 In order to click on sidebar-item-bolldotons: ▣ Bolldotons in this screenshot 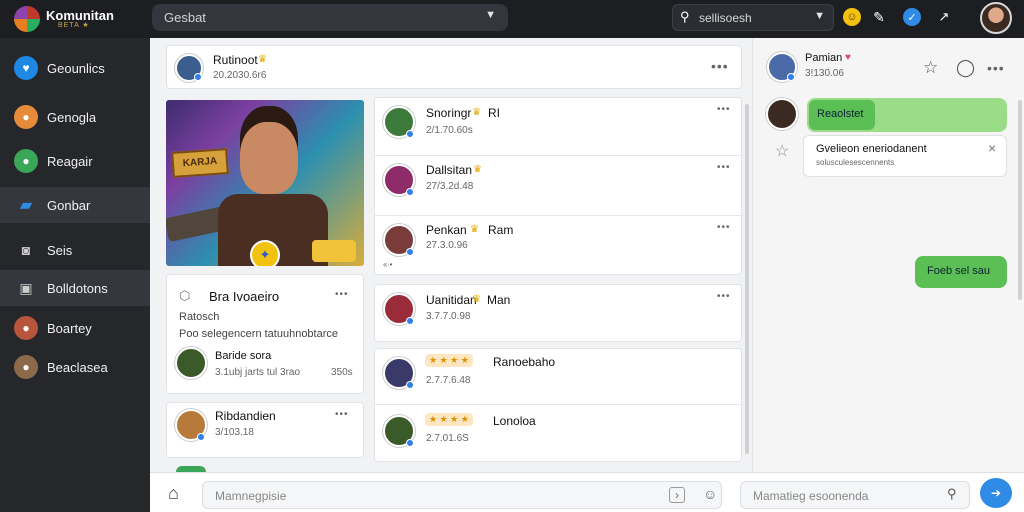, I will do `click(75, 288)`.